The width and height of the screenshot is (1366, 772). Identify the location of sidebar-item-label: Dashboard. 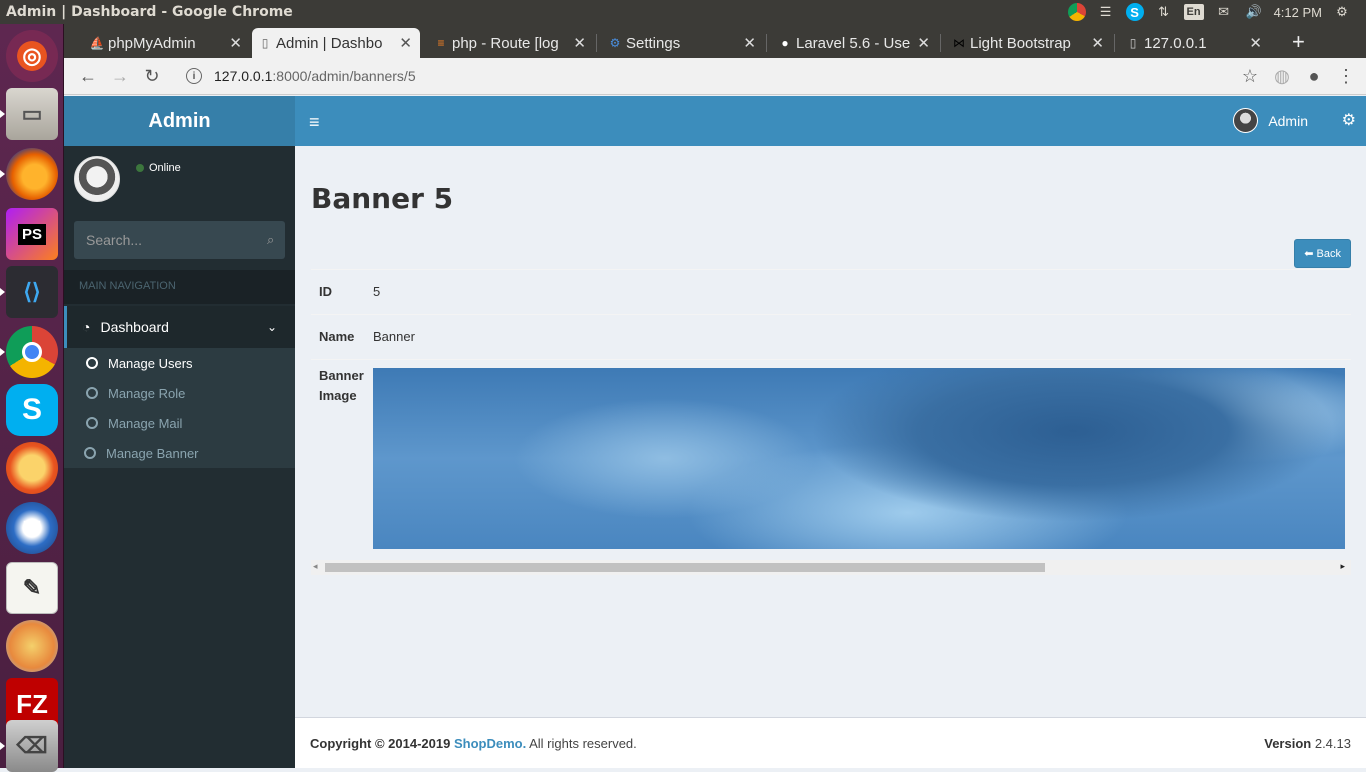
(134, 327).